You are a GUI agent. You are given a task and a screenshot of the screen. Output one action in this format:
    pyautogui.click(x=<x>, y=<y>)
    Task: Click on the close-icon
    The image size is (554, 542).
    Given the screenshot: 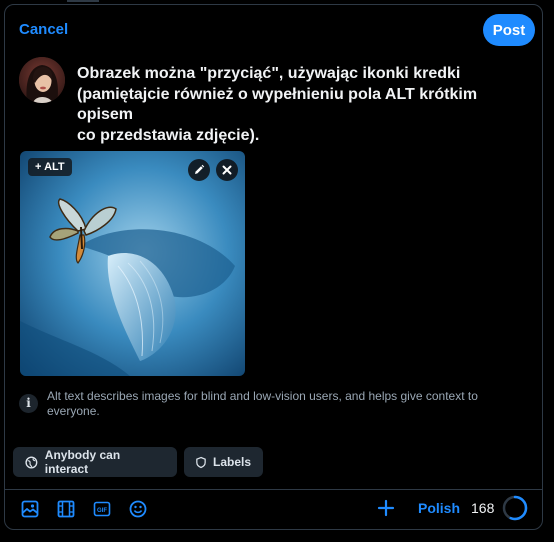 What is the action you would take?
    pyautogui.click(x=227, y=170)
    